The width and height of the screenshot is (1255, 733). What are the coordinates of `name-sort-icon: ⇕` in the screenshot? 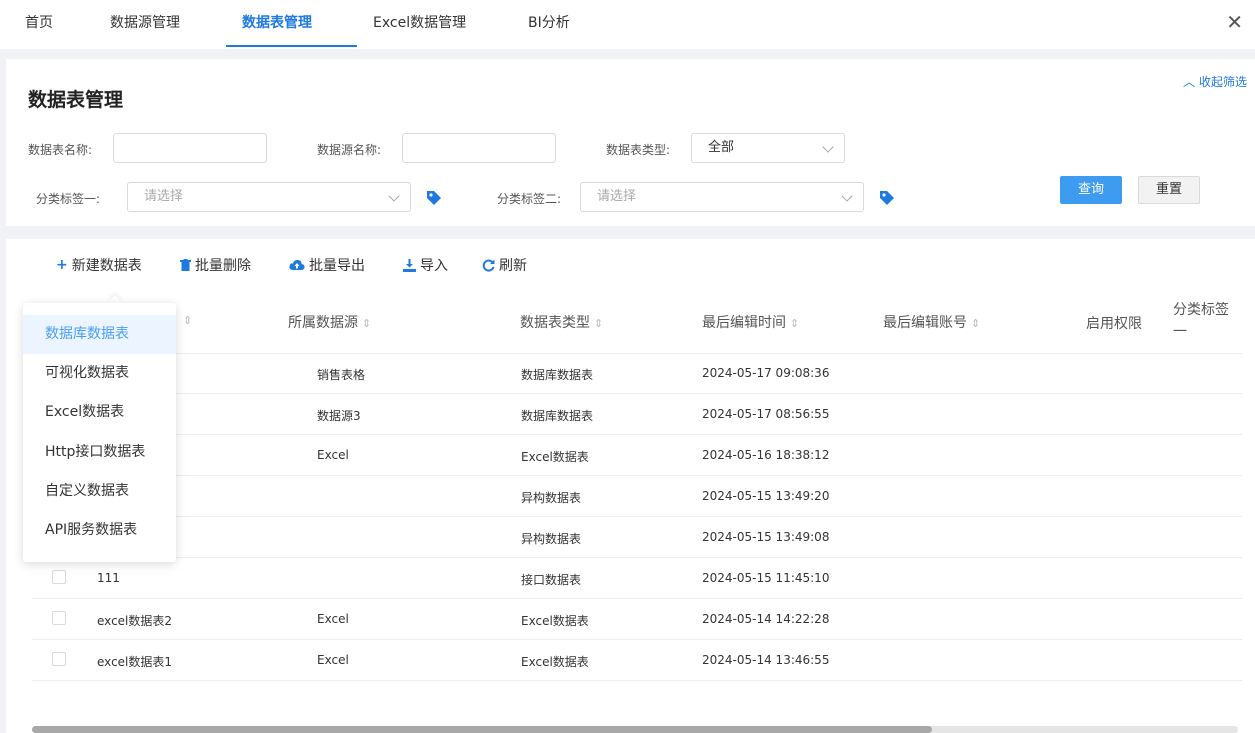 It's located at (185, 320).